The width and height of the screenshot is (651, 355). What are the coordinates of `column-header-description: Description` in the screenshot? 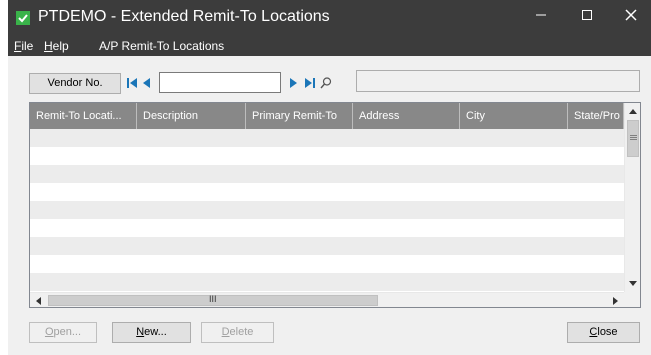 It's located at (191, 116).